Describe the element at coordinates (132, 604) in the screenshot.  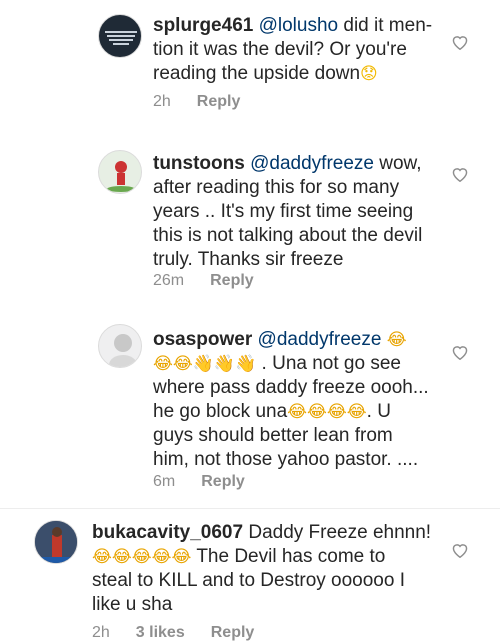
I see `comment-body-line: like u sha` at that location.